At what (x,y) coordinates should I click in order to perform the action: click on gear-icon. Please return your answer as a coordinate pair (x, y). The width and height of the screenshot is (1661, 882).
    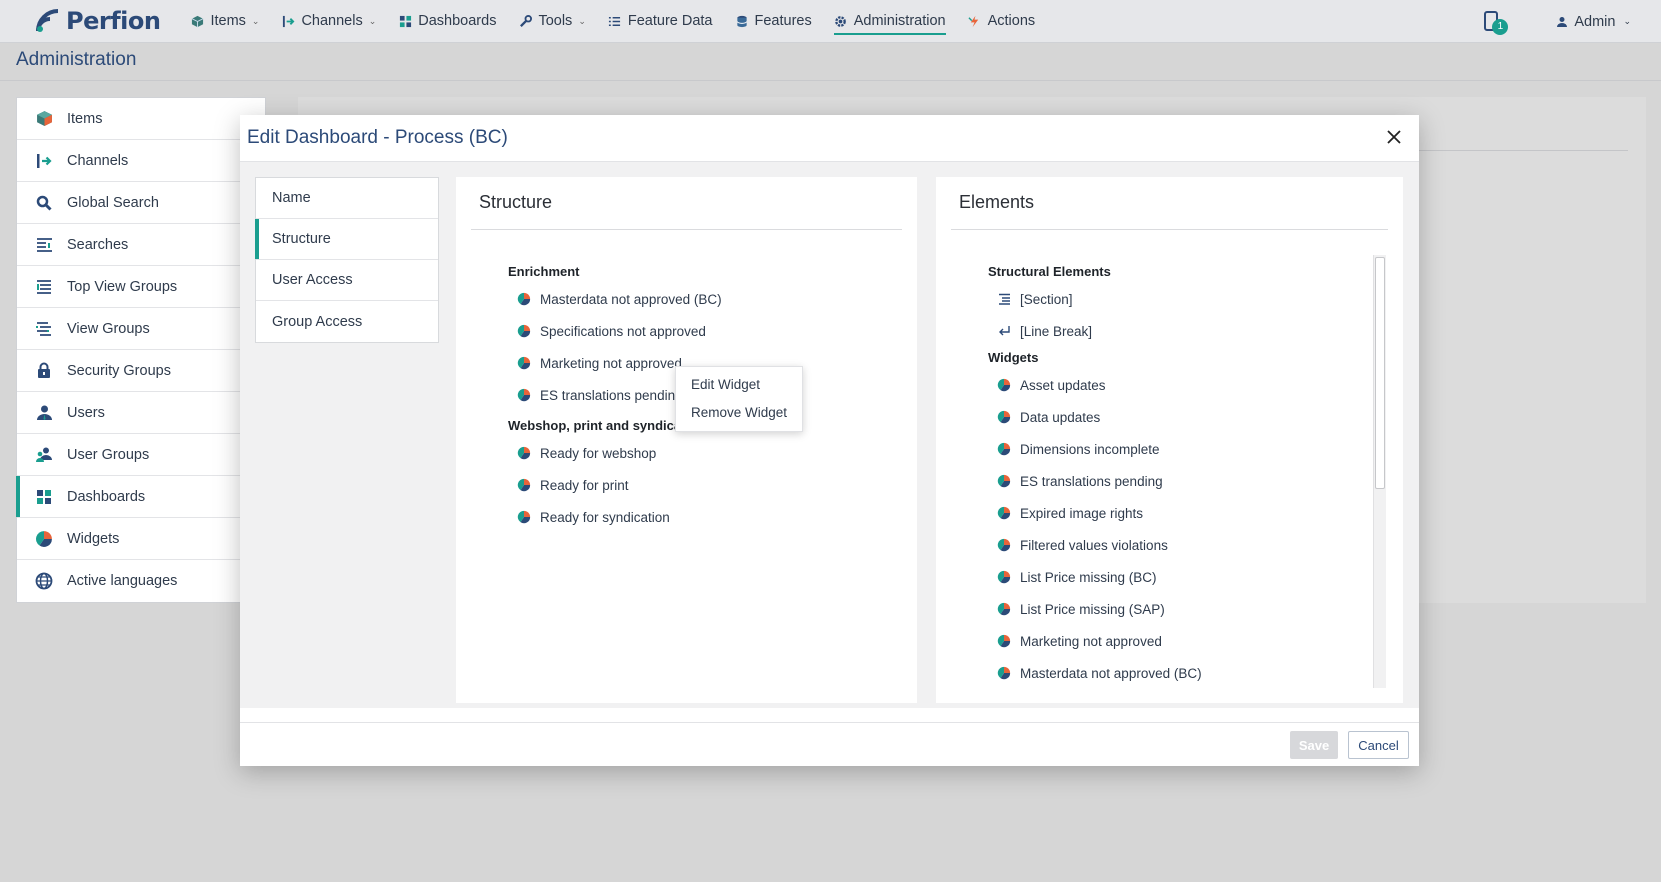
    Looking at the image, I should click on (841, 21).